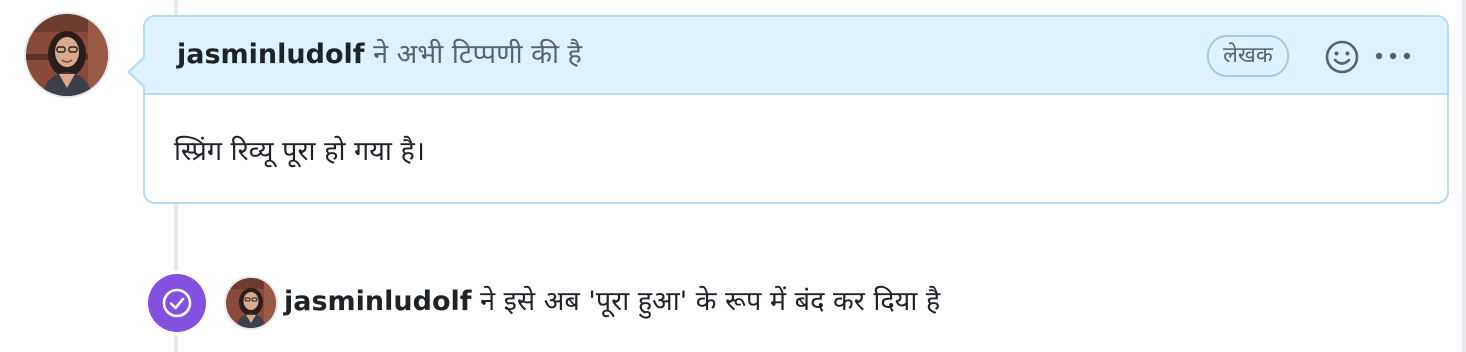  I want to click on author-badge: लेखक, so click(1248, 56).